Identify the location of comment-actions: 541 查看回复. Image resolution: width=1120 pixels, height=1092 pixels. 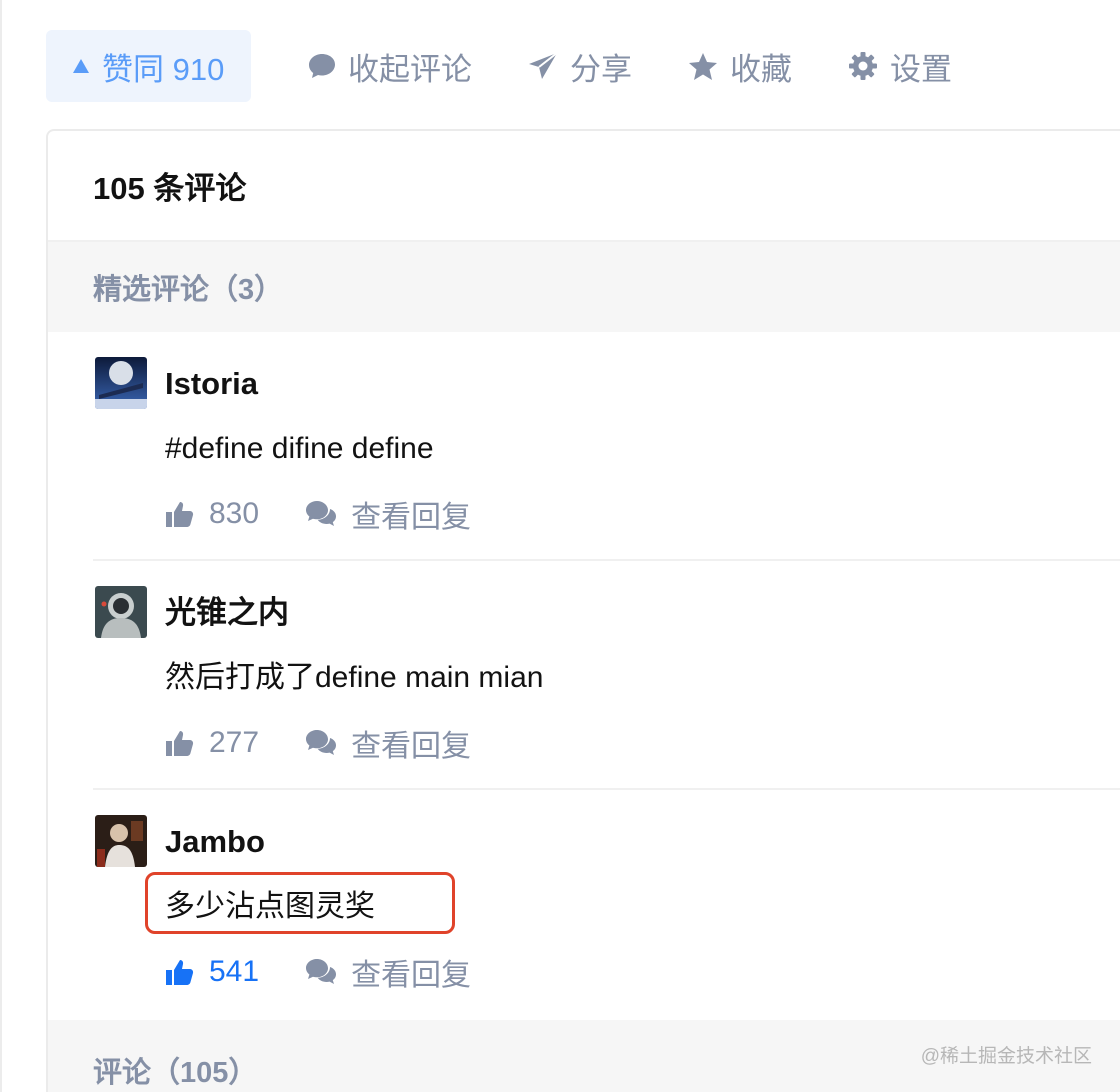
(318, 972).